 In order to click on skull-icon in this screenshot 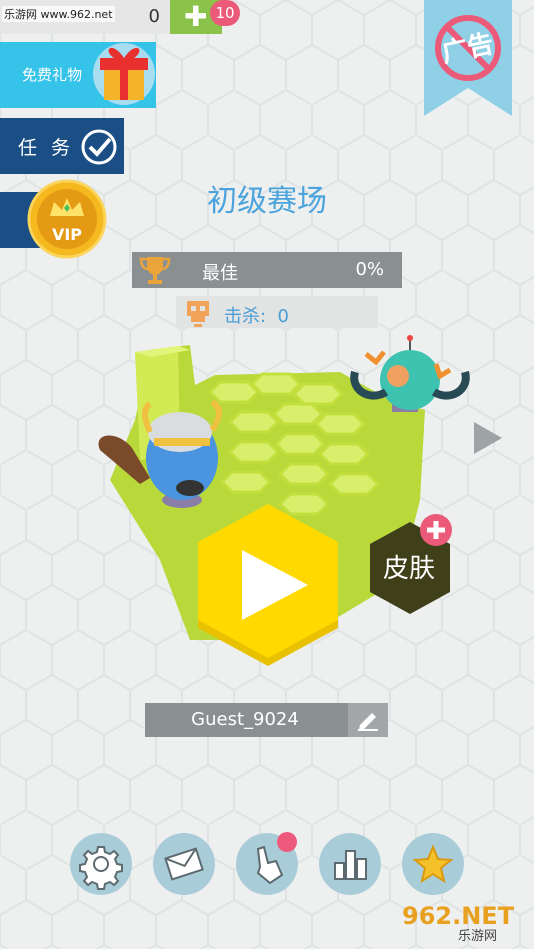, I will do `click(198, 314)`.